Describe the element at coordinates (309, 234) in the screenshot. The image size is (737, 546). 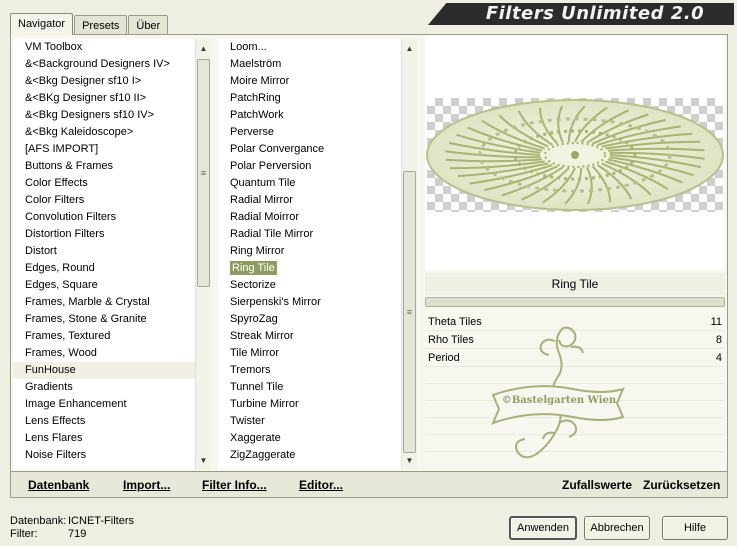
I see `list-item: Radial Tile Mirror` at that location.